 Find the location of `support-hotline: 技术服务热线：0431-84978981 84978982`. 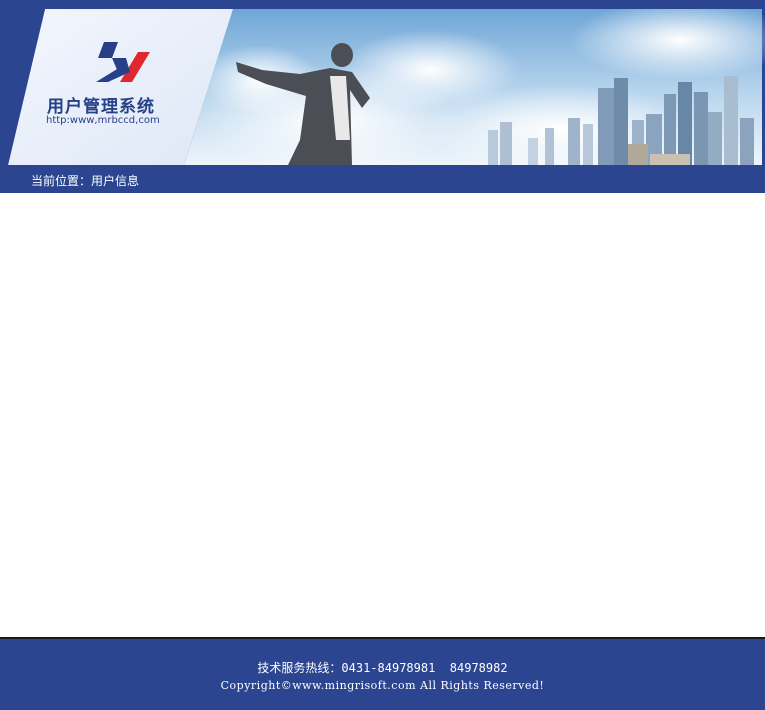

support-hotline: 技术服务热线：0431-84978981 84978982 is located at coordinates (382, 668).